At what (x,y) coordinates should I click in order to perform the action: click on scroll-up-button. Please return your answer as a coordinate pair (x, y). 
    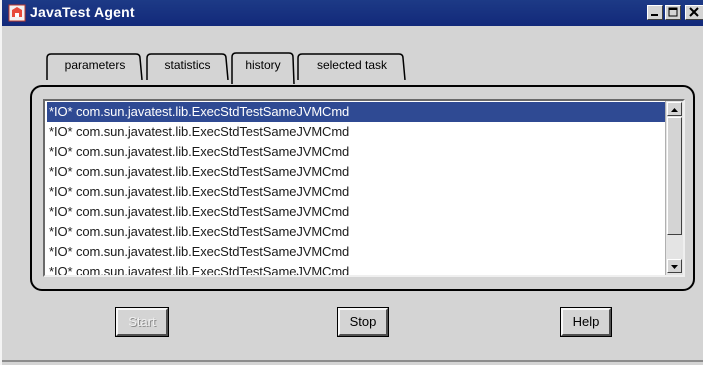
    Looking at the image, I should click on (674, 109).